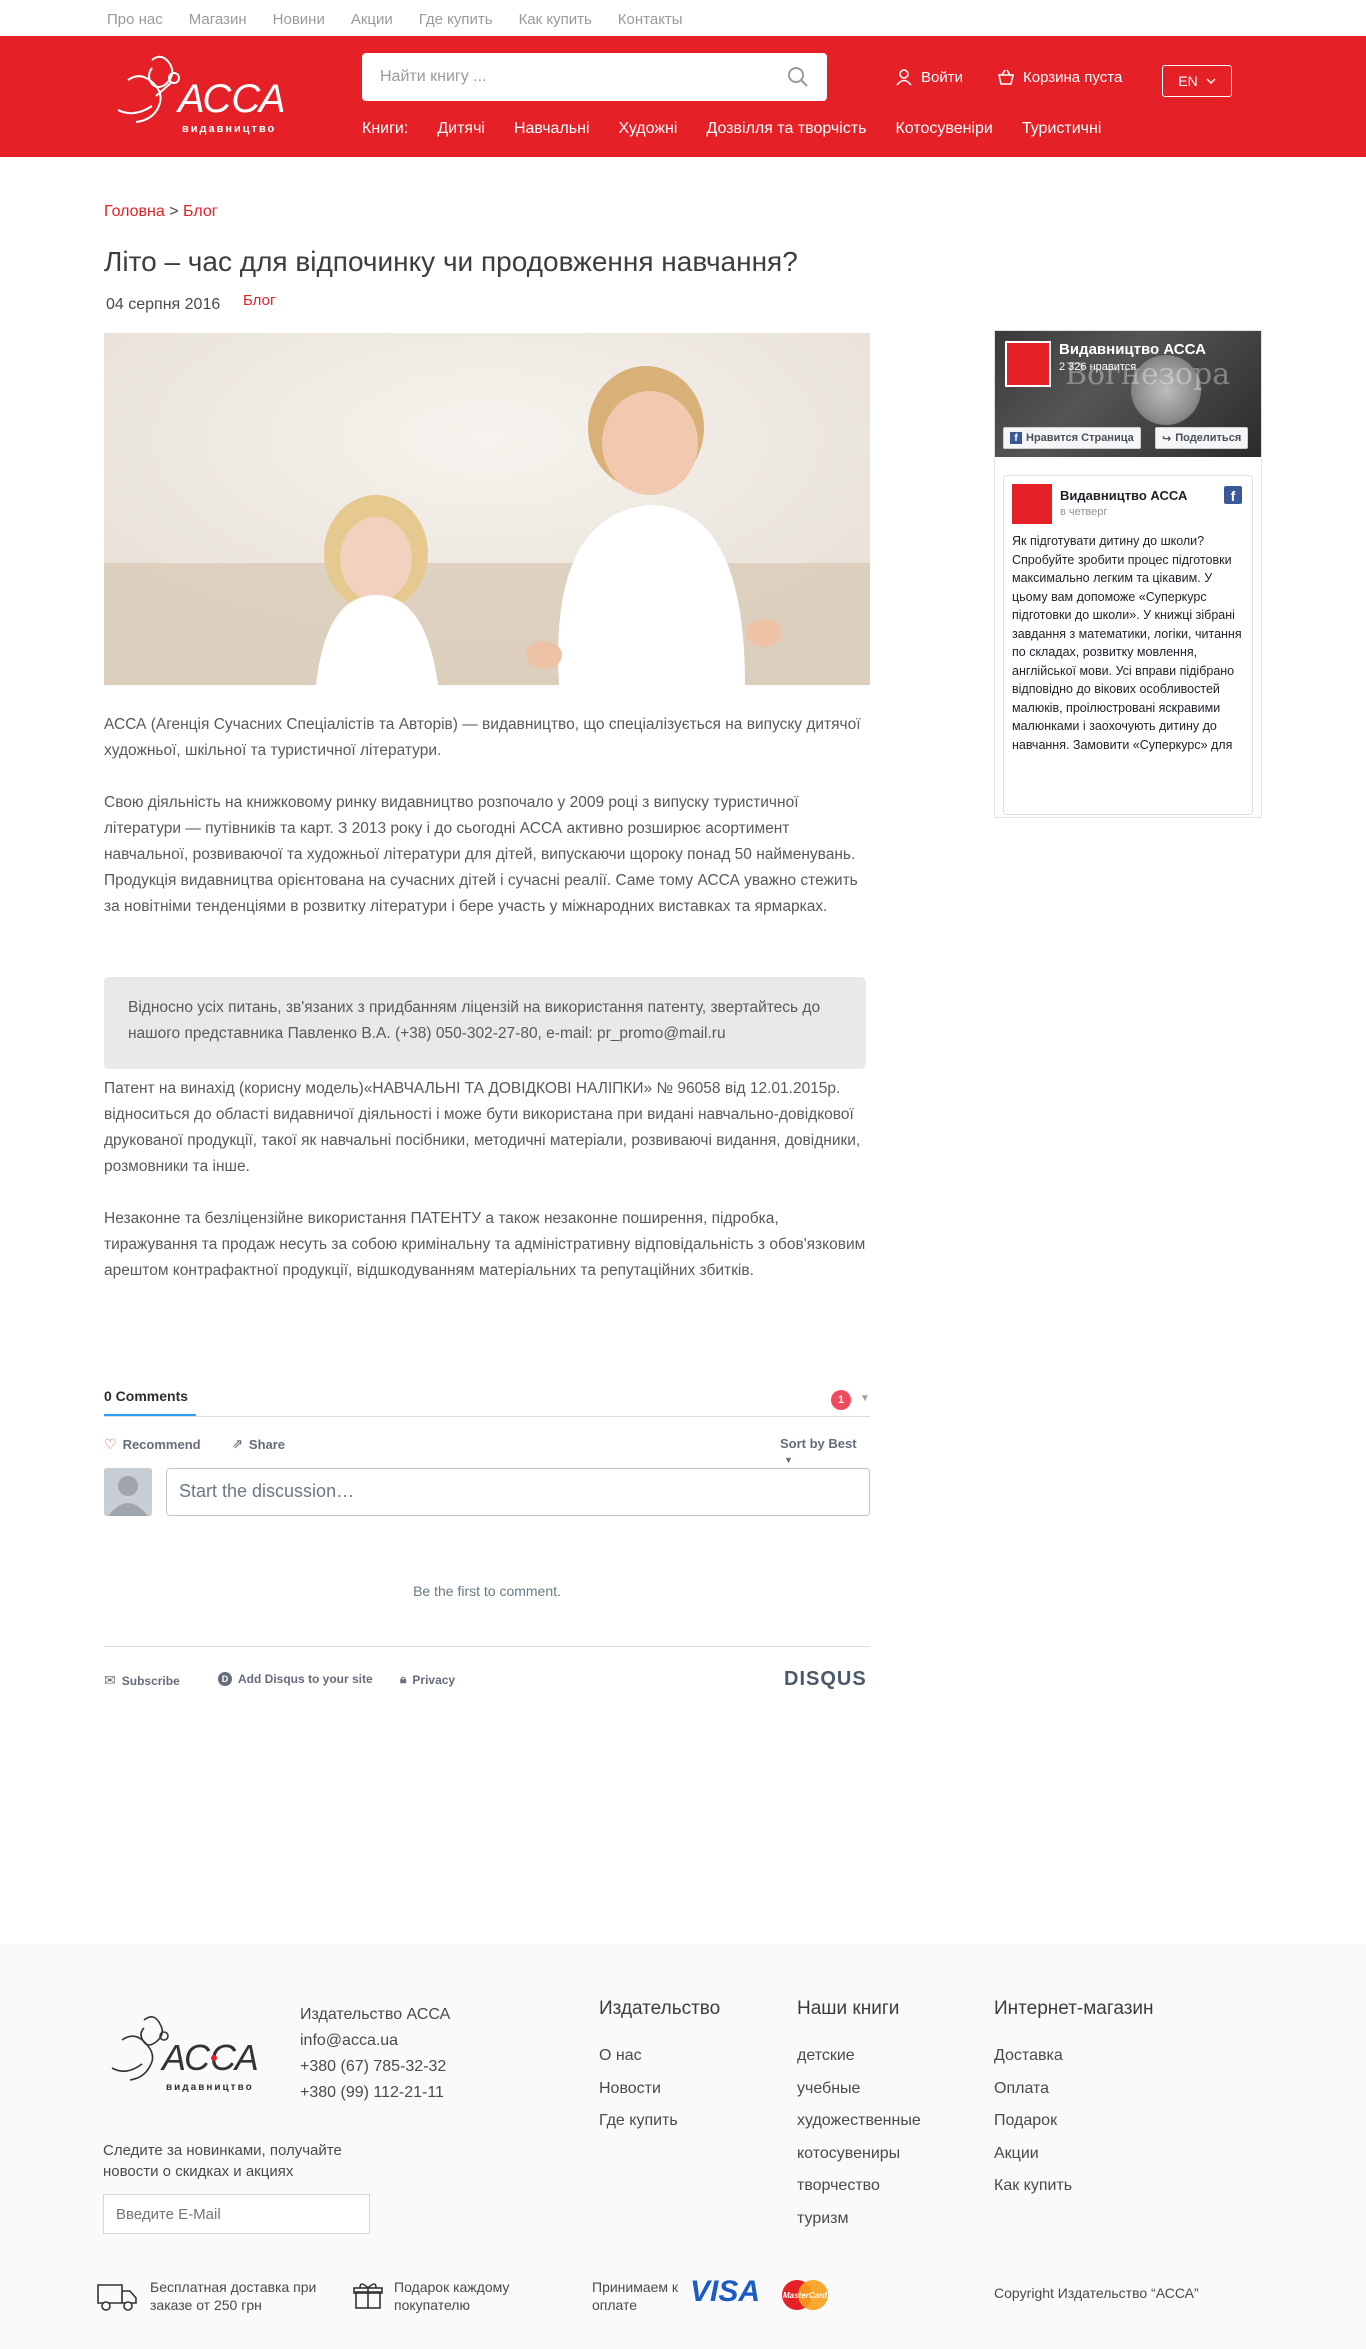 This screenshot has width=1366, height=2349. Describe the element at coordinates (142, 1680) in the screenshot. I see `subscribe-link: ✉ Subscribe` at that location.